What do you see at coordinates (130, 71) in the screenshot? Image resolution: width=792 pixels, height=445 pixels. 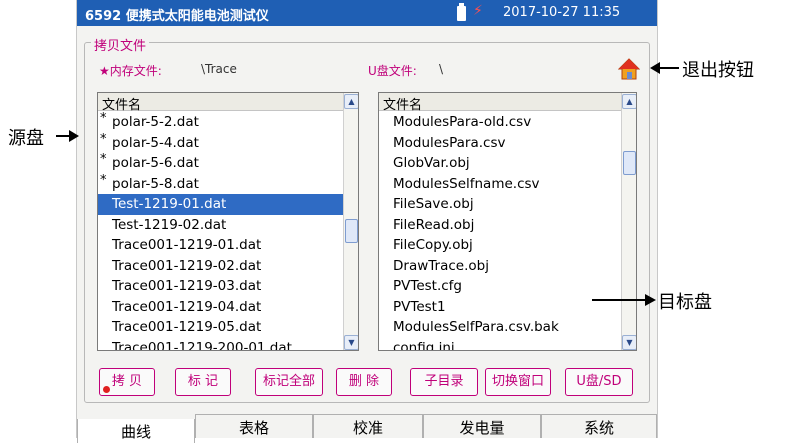 I see `source-path-label: ★内存文件:` at bounding box center [130, 71].